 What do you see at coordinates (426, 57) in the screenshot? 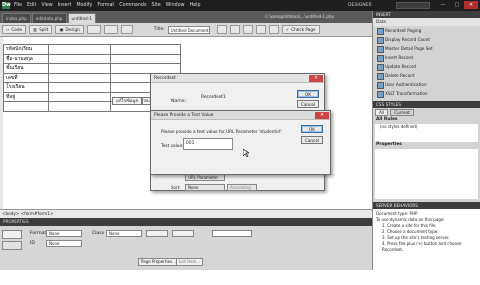
I see `insert-item: Insert Record` at bounding box center [426, 57].